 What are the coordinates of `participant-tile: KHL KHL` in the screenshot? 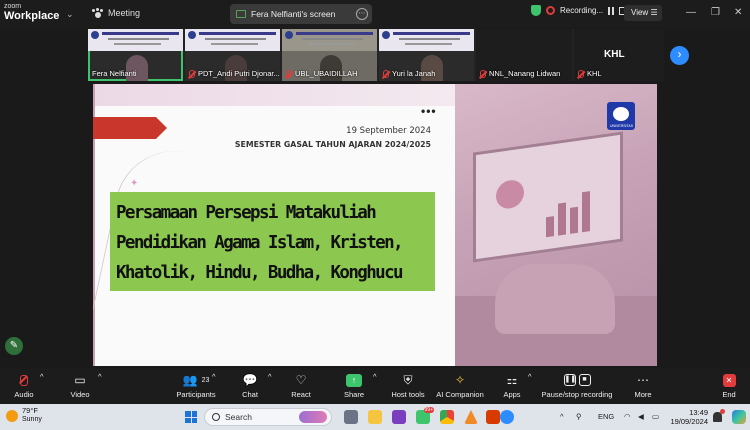 It's located at (619, 55).